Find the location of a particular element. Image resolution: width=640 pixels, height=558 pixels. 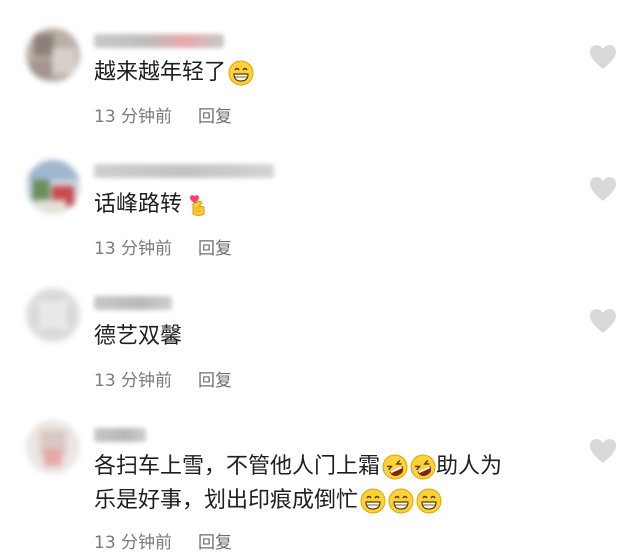

comment-text-continuation: 助人为 is located at coordinates (469, 466).